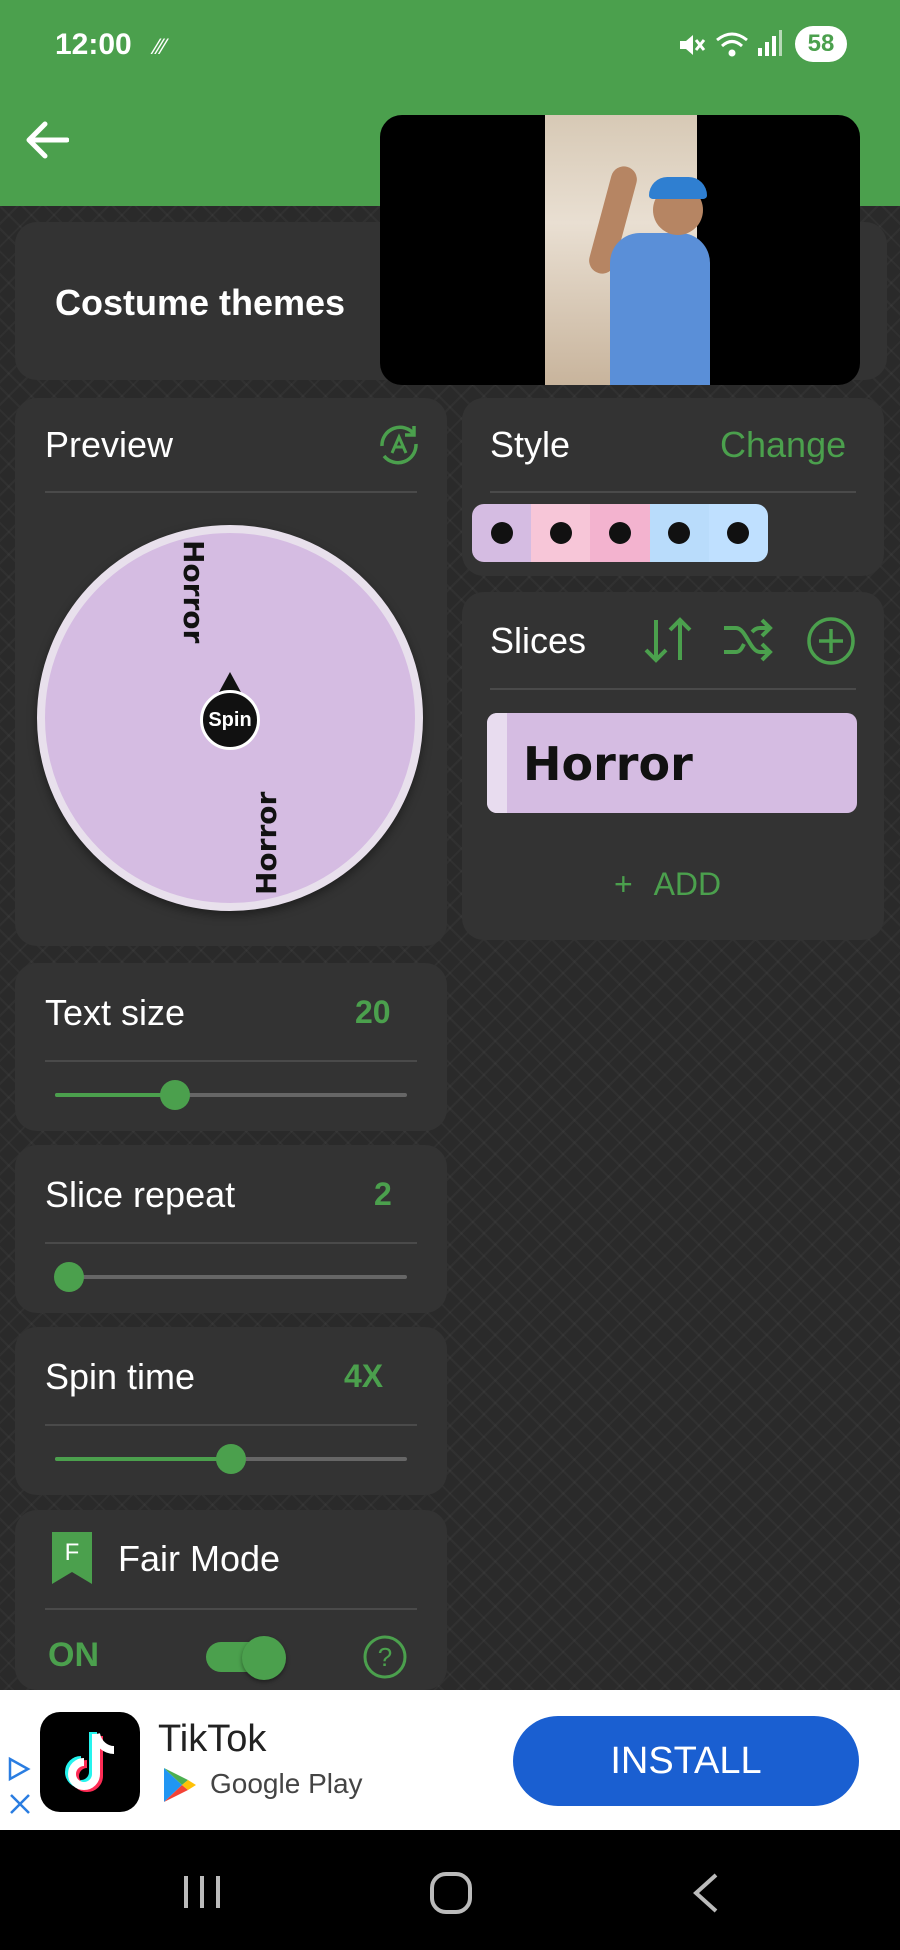 This screenshot has height=1950, width=900. Describe the element at coordinates (530, 444) in the screenshot. I see `style-title: Style` at that location.